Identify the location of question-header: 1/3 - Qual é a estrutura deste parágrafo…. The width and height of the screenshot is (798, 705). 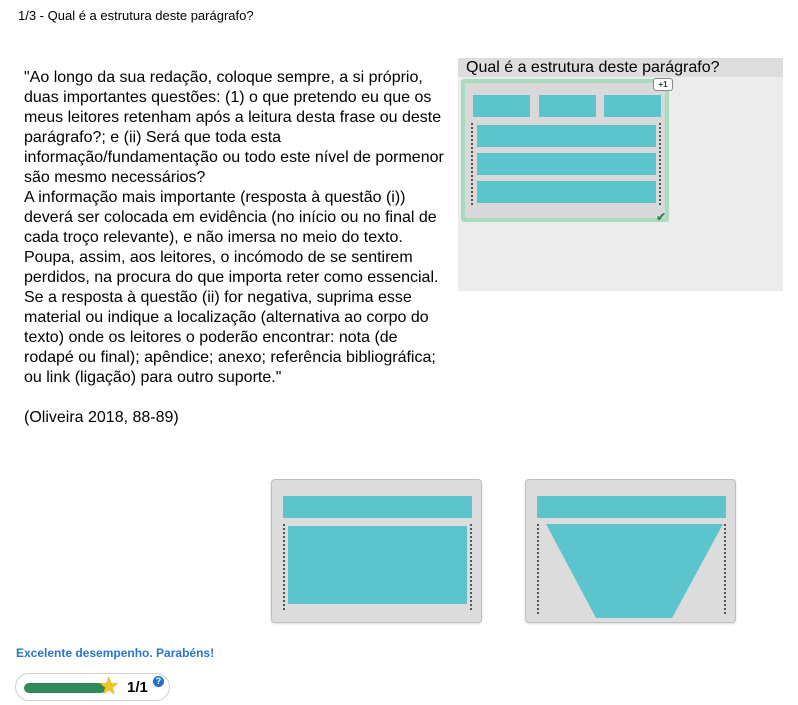
(136, 15).